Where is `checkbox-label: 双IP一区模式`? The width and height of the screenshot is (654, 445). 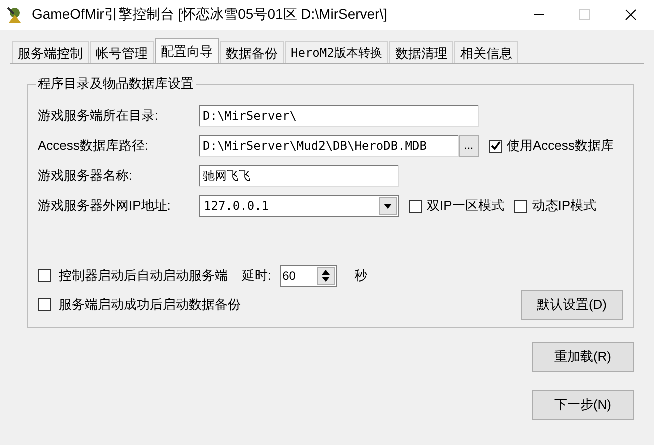 checkbox-label: 双IP一区模式 is located at coordinates (465, 206).